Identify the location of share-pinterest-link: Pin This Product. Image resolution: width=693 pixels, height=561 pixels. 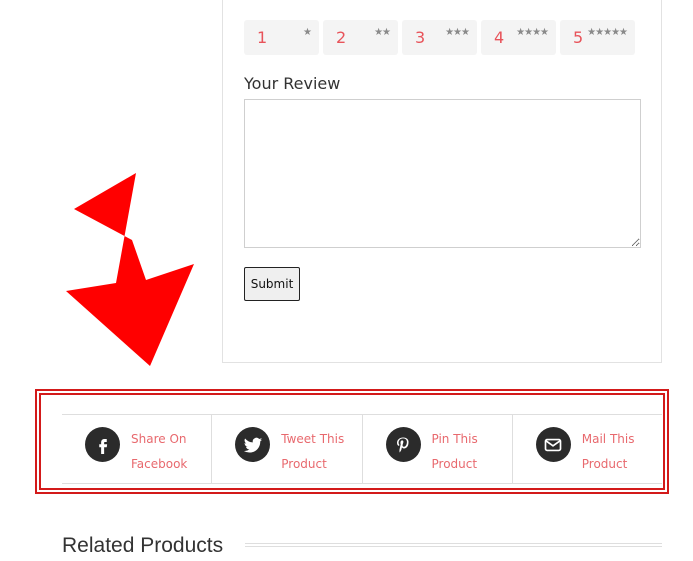
(438, 449).